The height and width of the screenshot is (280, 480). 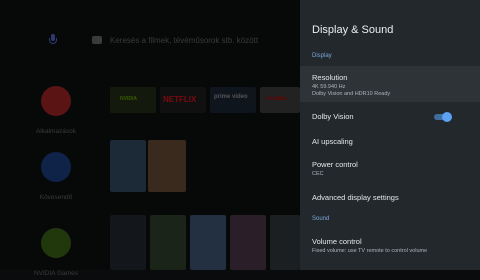 What do you see at coordinates (180, 99) in the screenshot?
I see `app-tile-netflix-label: NETFLIX` at bounding box center [180, 99].